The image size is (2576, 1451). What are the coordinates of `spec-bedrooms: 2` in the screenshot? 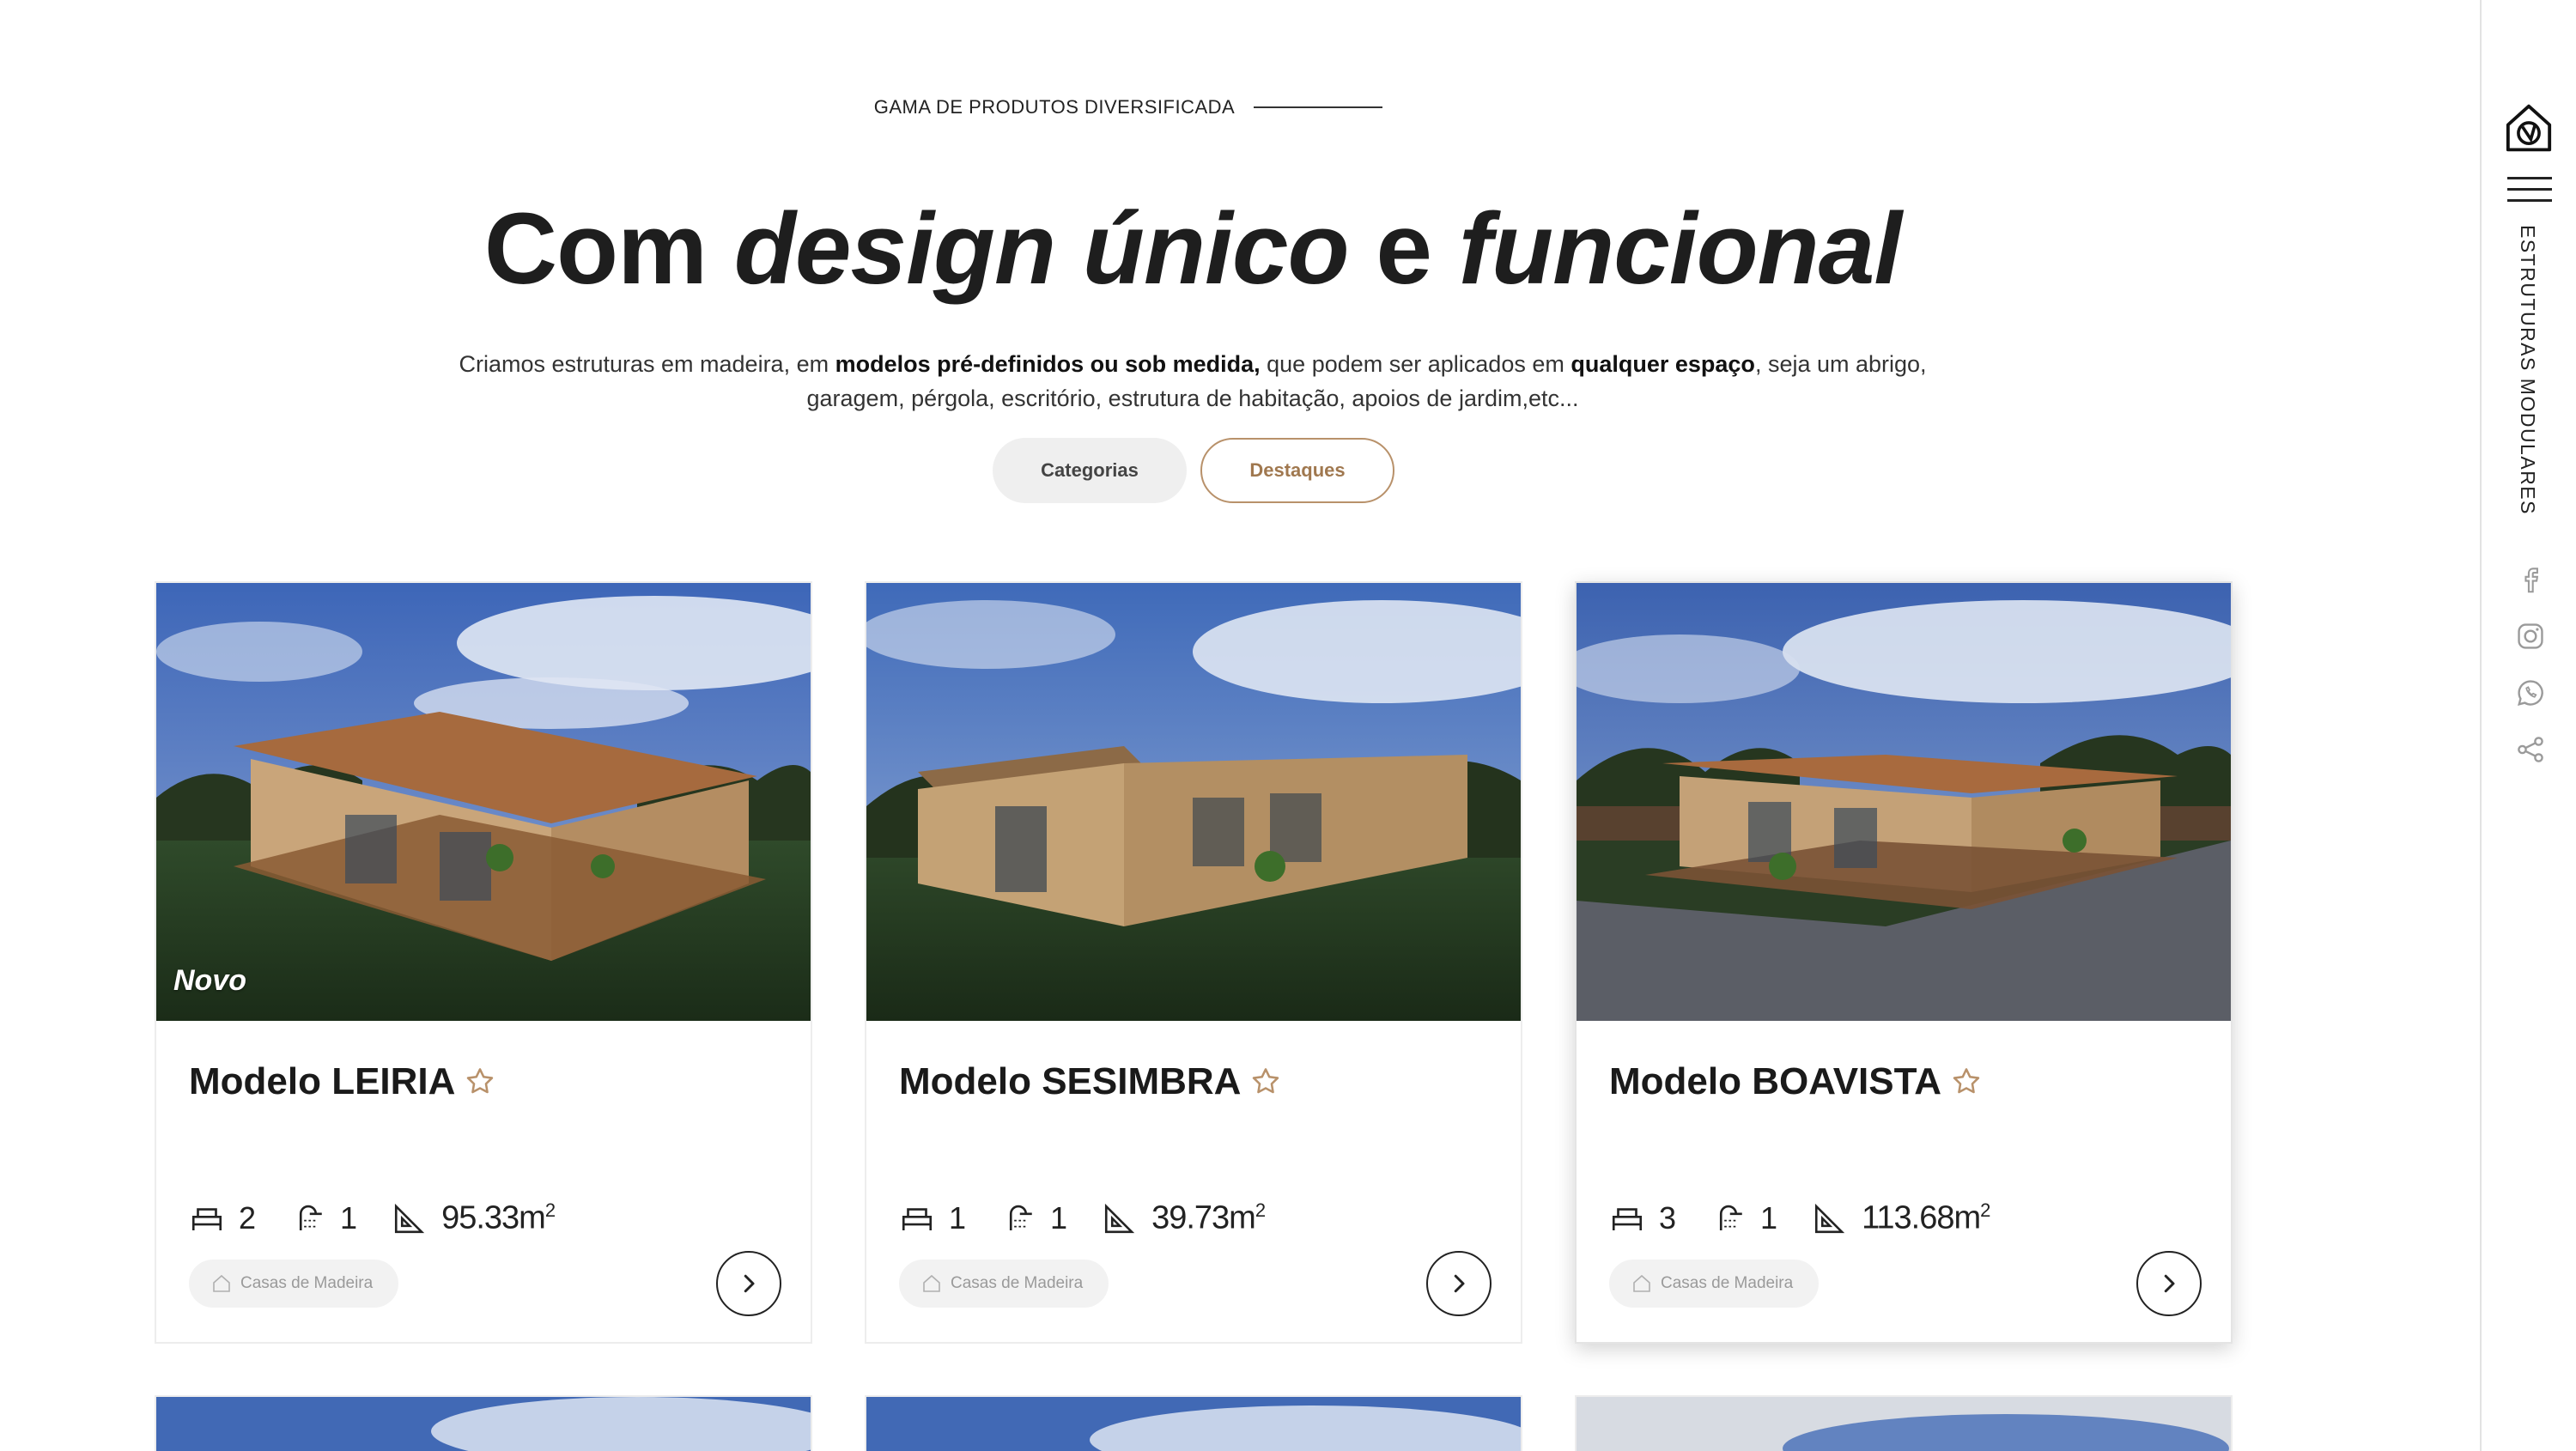 It's located at (222, 1218).